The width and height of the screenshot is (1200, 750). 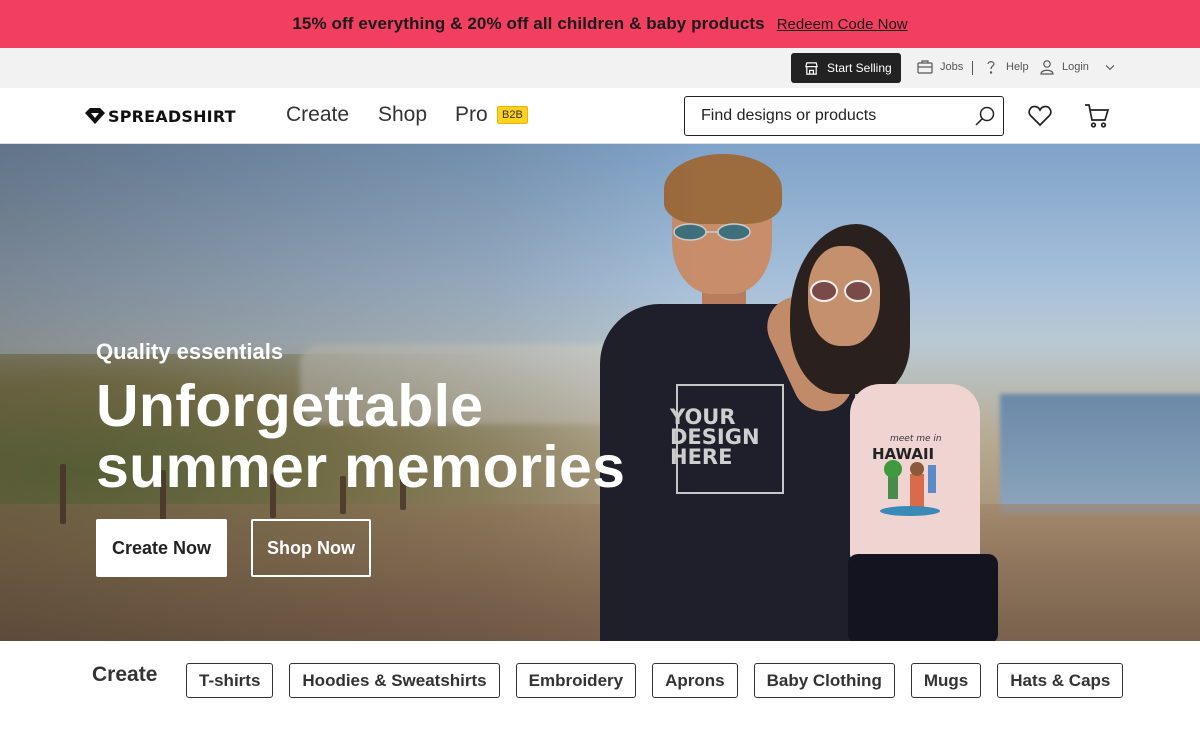 I want to click on chip-embroidery: Embroidery, so click(x=576, y=680).